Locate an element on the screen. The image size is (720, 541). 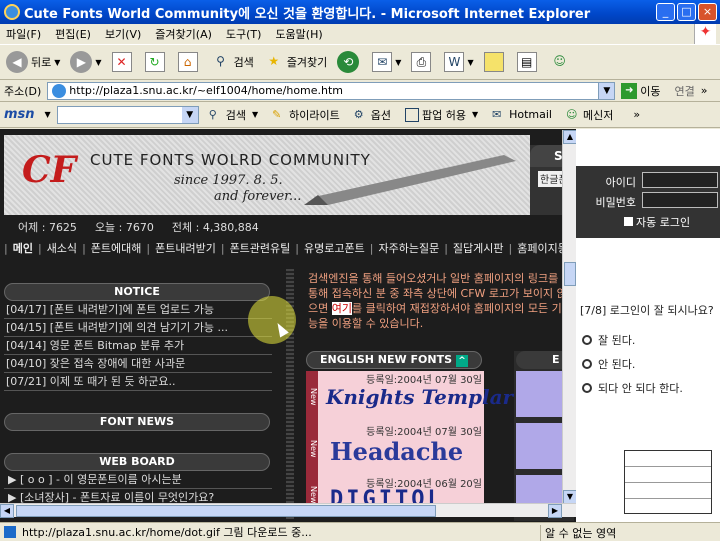
login-box: 아이디 비밀번호 자동 로그인 is located at coordinates (648, 202).